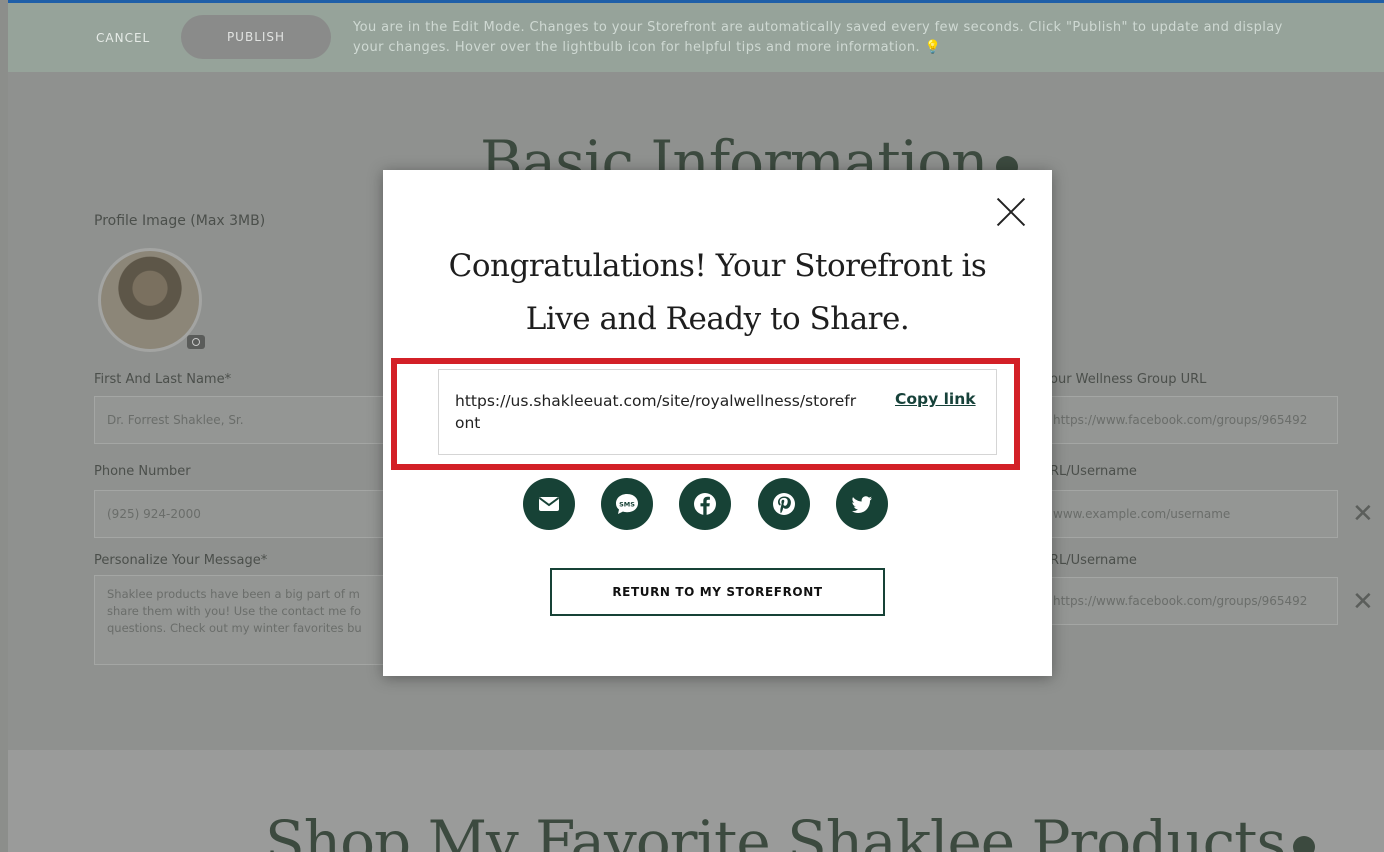  What do you see at coordinates (1093, 560) in the screenshot?
I see `url-username-label-2: RL/Username` at bounding box center [1093, 560].